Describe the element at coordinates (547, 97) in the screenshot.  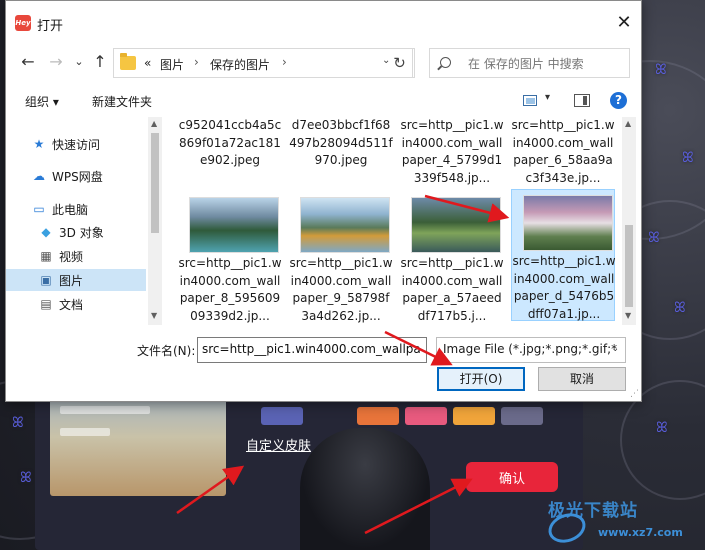
I see `view-dropdown: ▾` at that location.